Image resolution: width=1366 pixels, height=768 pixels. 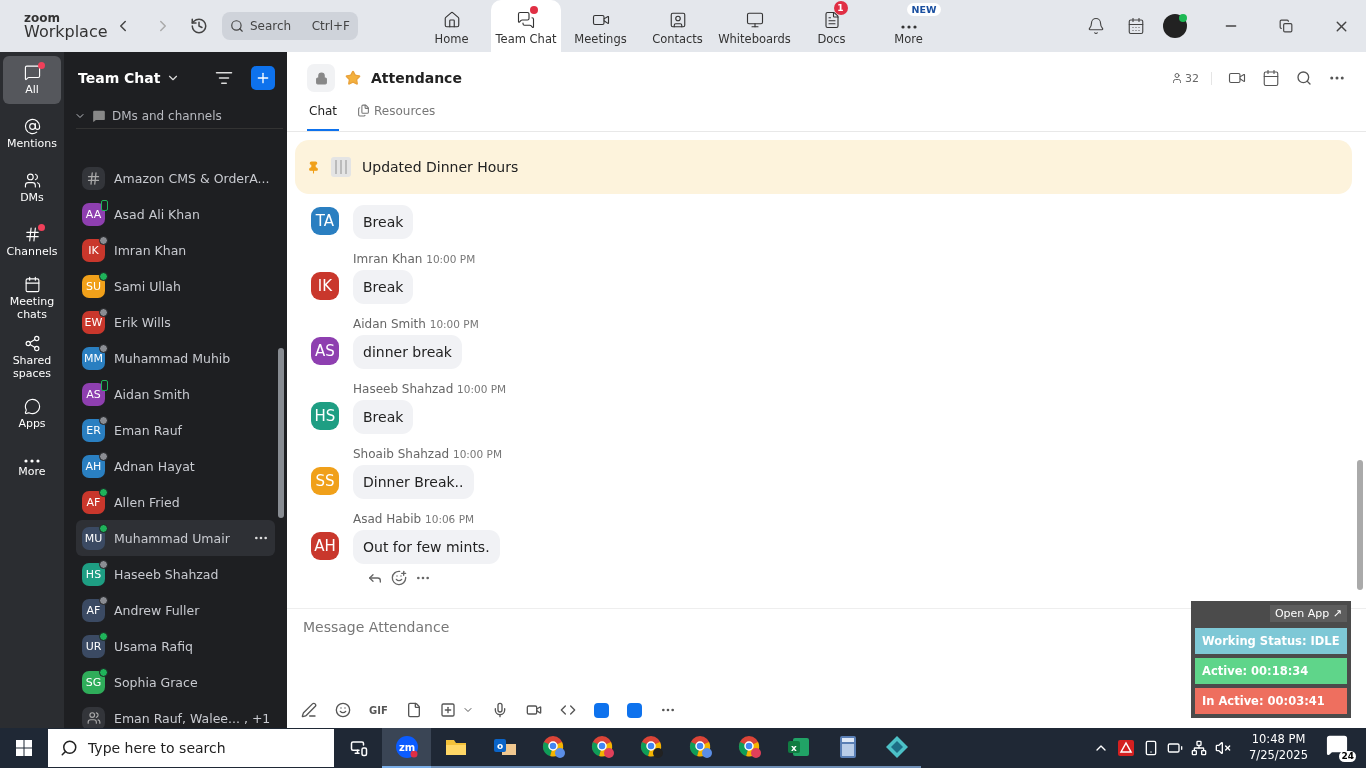 What do you see at coordinates (93, 250) in the screenshot?
I see `contact-avatar: IK` at bounding box center [93, 250].